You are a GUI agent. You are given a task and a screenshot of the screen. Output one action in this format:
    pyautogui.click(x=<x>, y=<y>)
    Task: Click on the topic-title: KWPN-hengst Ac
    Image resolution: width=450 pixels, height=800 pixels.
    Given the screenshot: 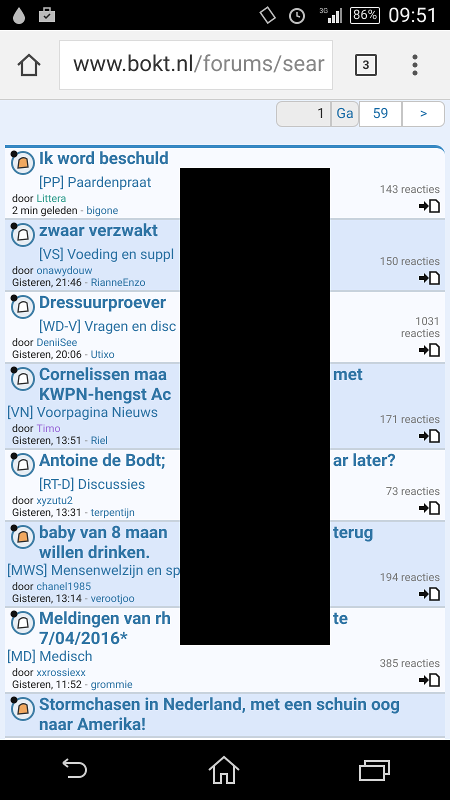 What is the action you would take?
    pyautogui.click(x=105, y=395)
    